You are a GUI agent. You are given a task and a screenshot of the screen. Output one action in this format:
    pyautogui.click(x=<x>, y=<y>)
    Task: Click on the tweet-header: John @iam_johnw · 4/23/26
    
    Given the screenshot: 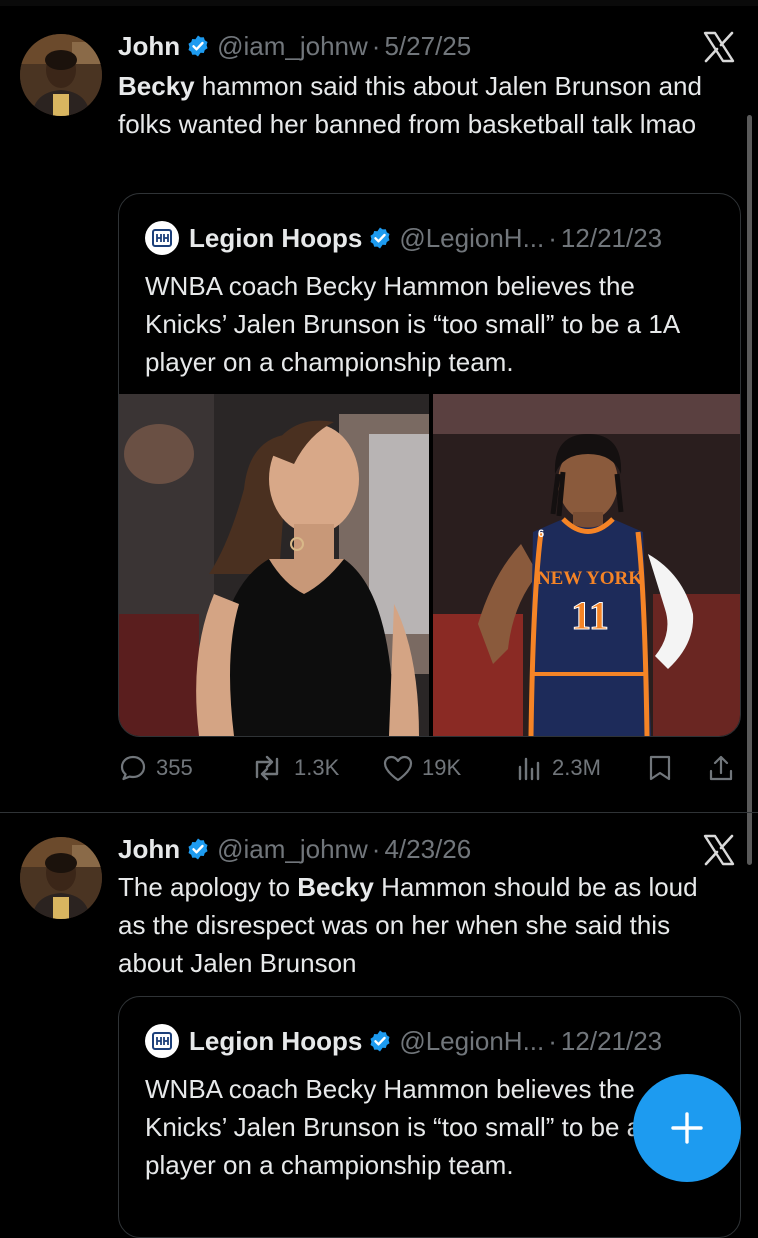 What is the action you would take?
    pyautogui.click(x=294, y=849)
    